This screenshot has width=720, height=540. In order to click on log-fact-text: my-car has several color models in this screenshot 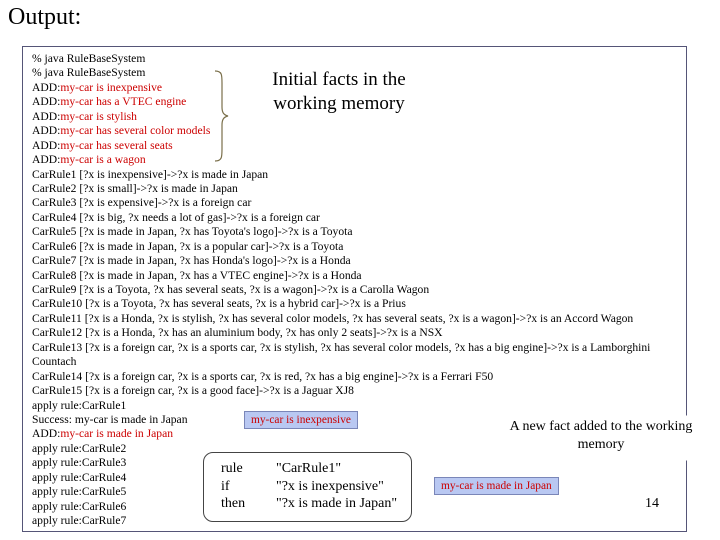, I will do `click(135, 131)`.